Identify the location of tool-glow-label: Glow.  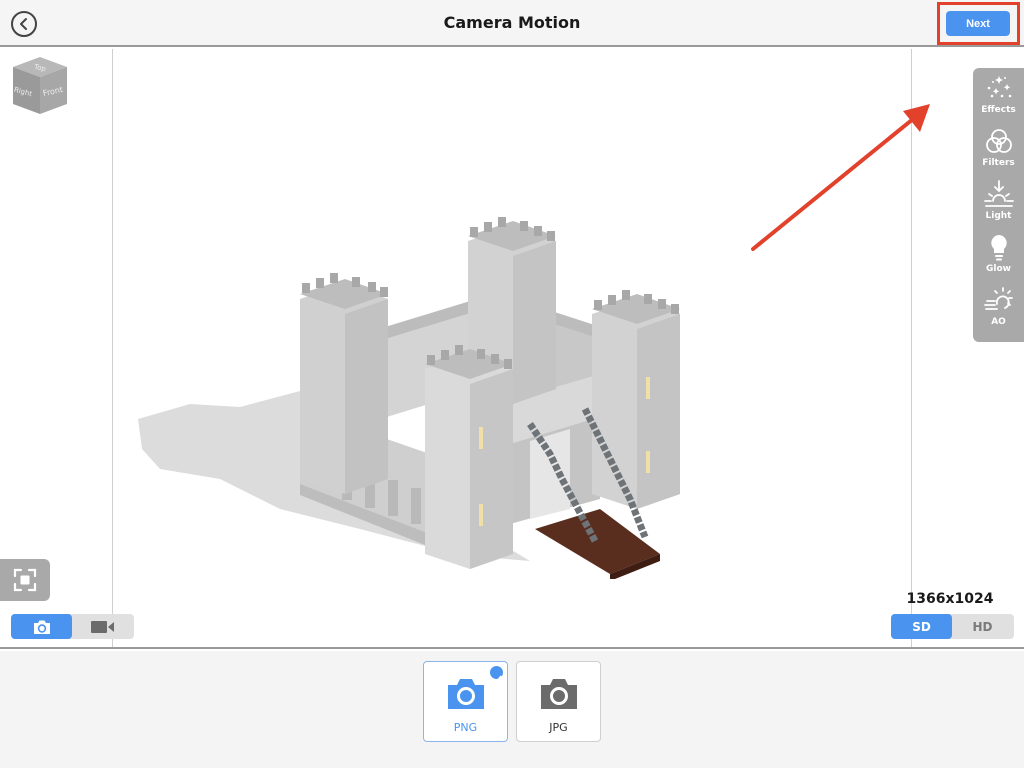
(998, 269).